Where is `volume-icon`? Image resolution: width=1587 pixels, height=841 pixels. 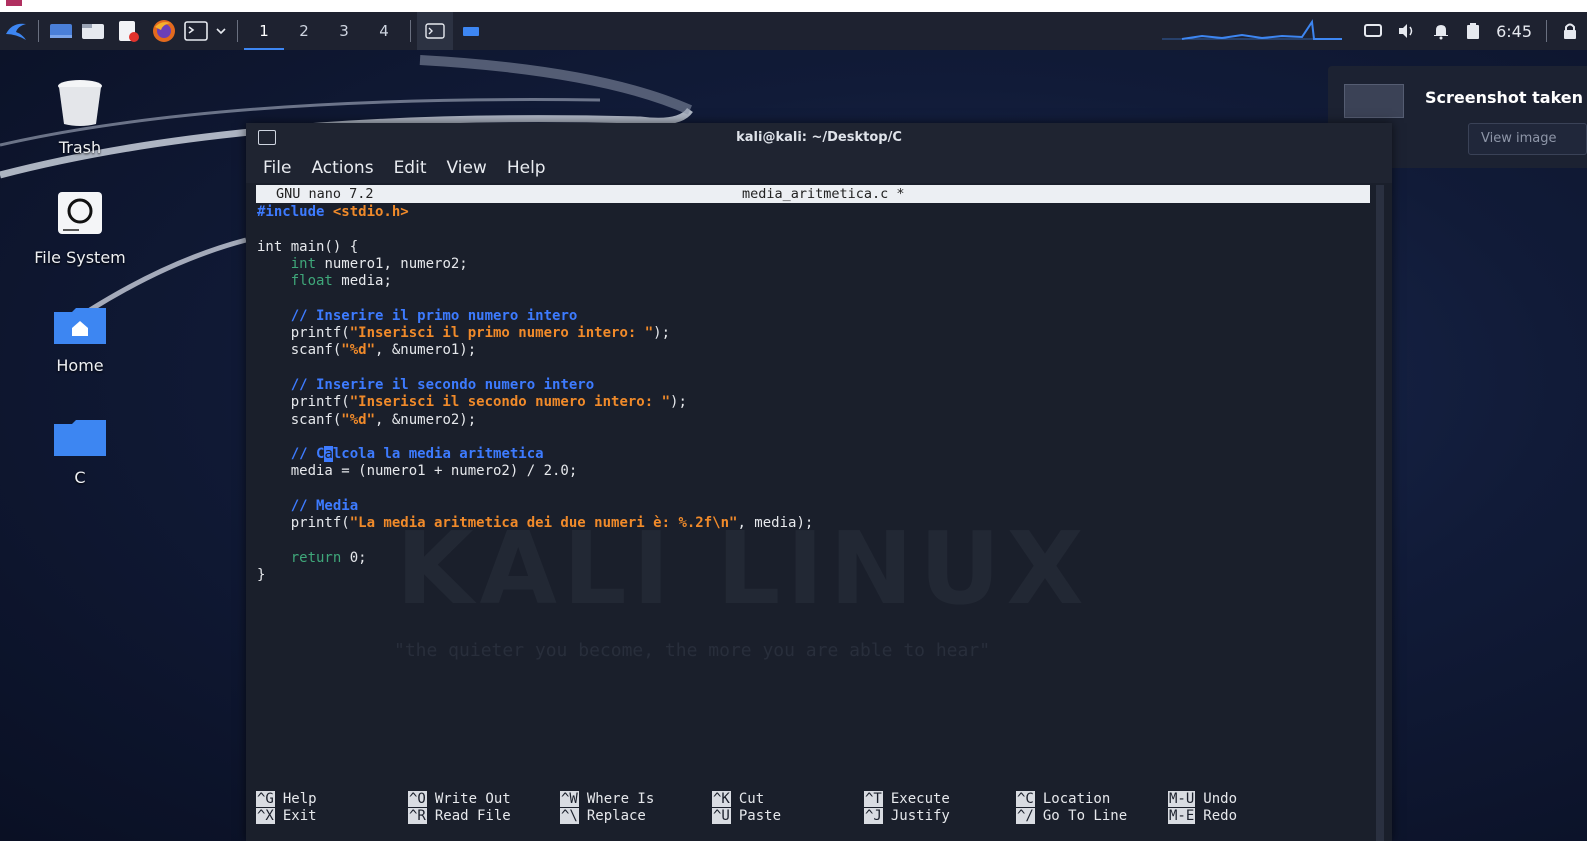
volume-icon is located at coordinates (1407, 31).